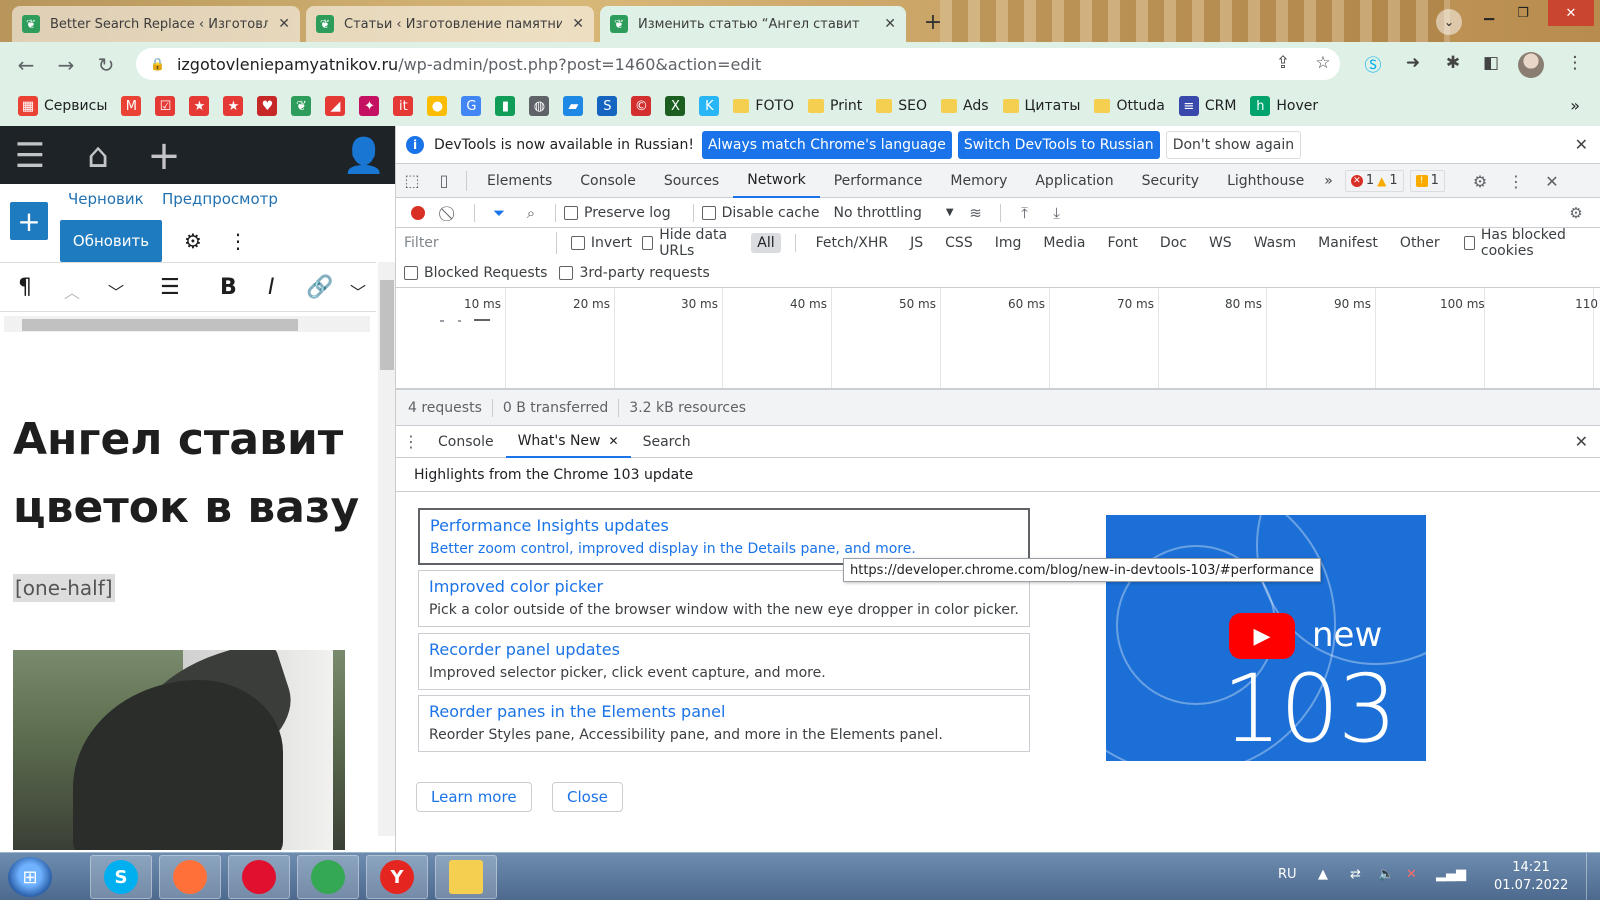  I want to click on taskbar-app-explorer, so click(466, 877).